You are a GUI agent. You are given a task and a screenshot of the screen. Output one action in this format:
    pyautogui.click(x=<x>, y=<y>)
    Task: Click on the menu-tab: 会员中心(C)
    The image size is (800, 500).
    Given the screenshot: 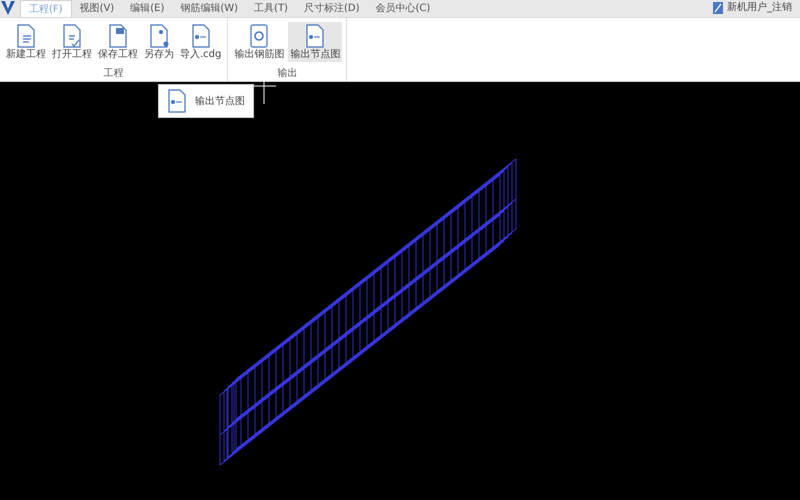 What is the action you would take?
    pyautogui.click(x=402, y=8)
    